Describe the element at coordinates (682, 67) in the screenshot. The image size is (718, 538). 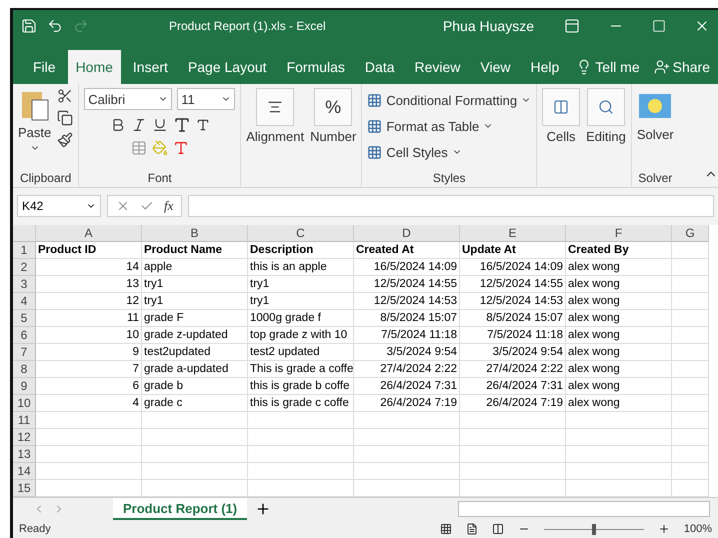
I see `share-button: Share` at that location.